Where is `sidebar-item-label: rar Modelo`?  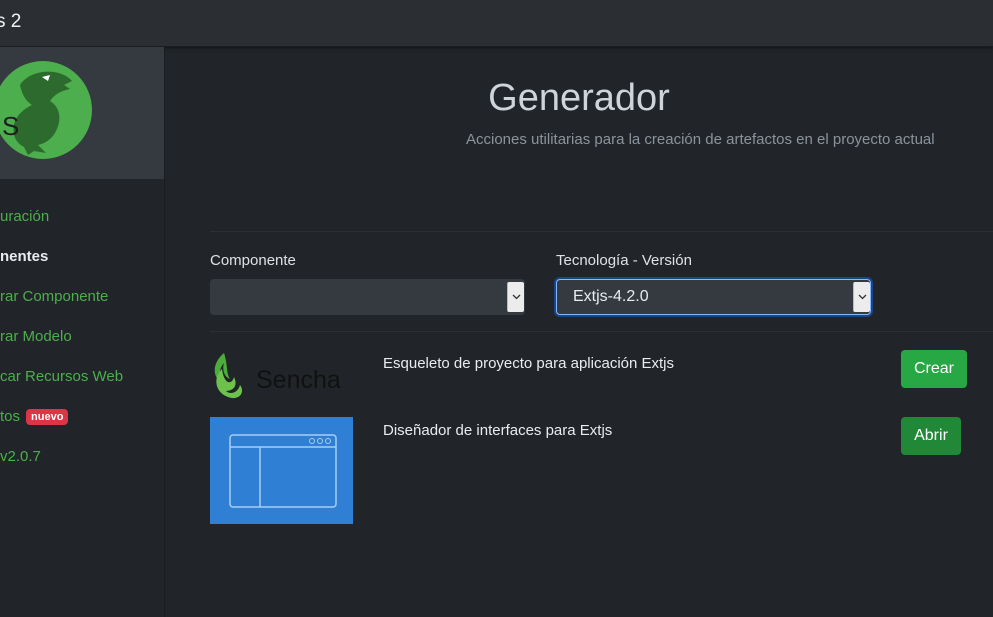 sidebar-item-label: rar Modelo is located at coordinates (36, 336).